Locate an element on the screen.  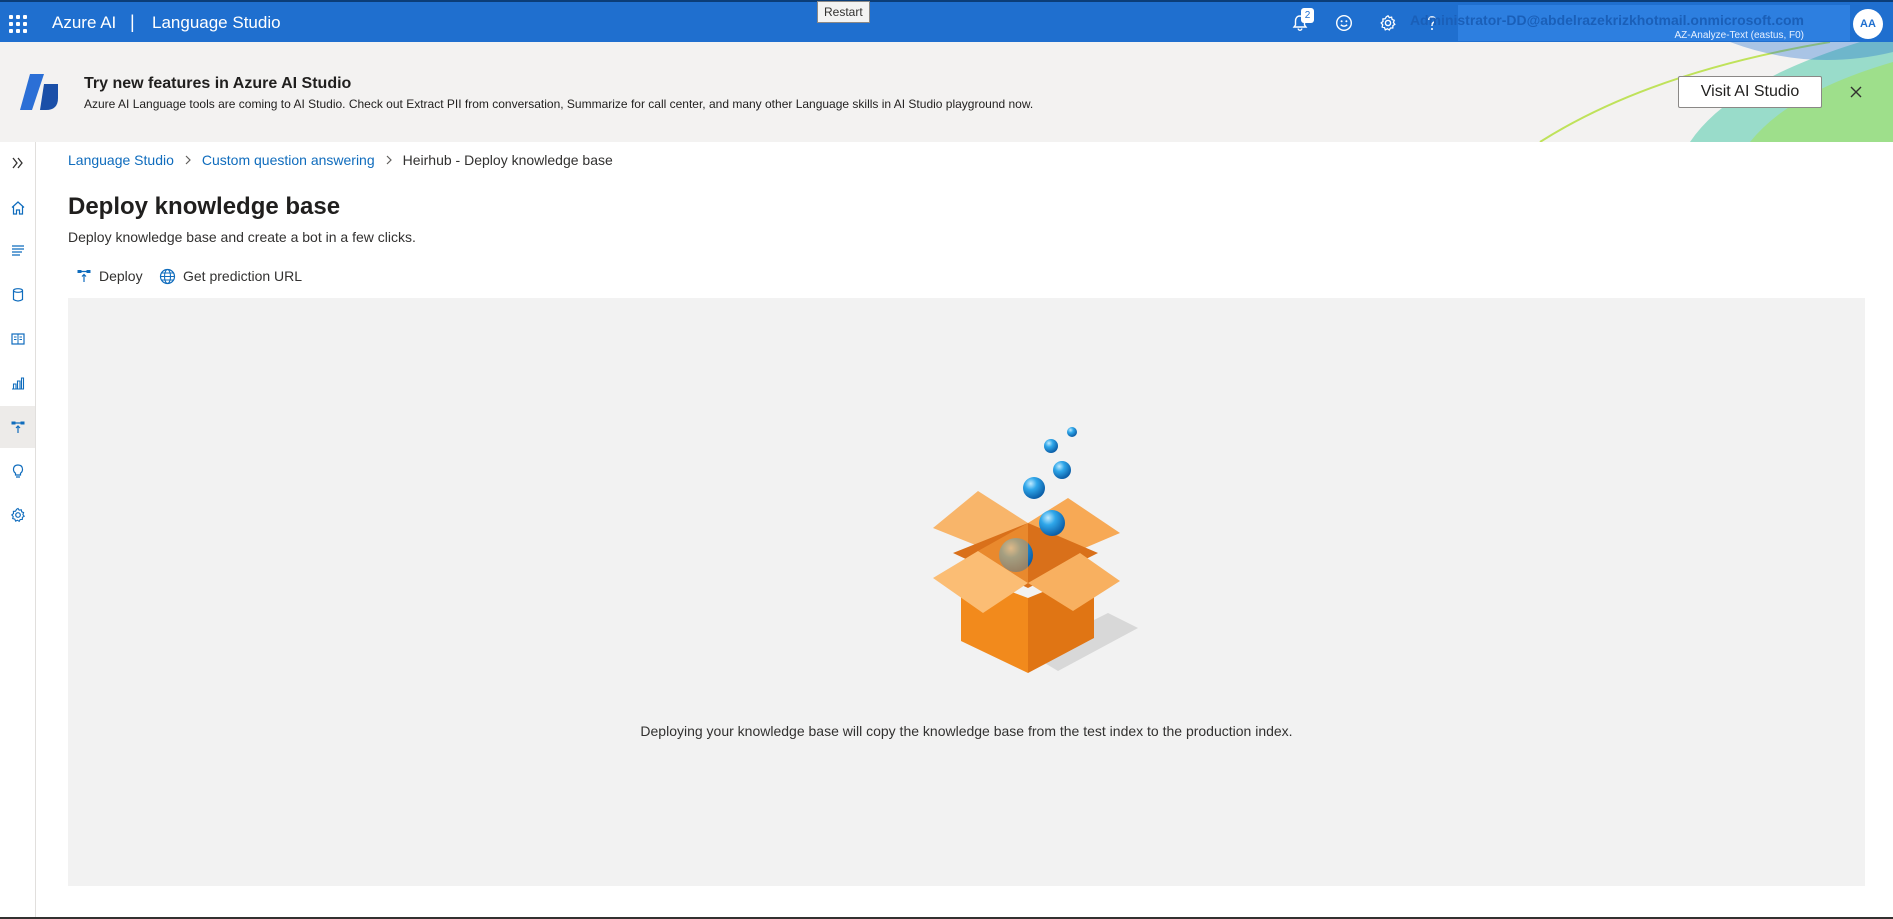
book-icon is located at coordinates (17, 339).